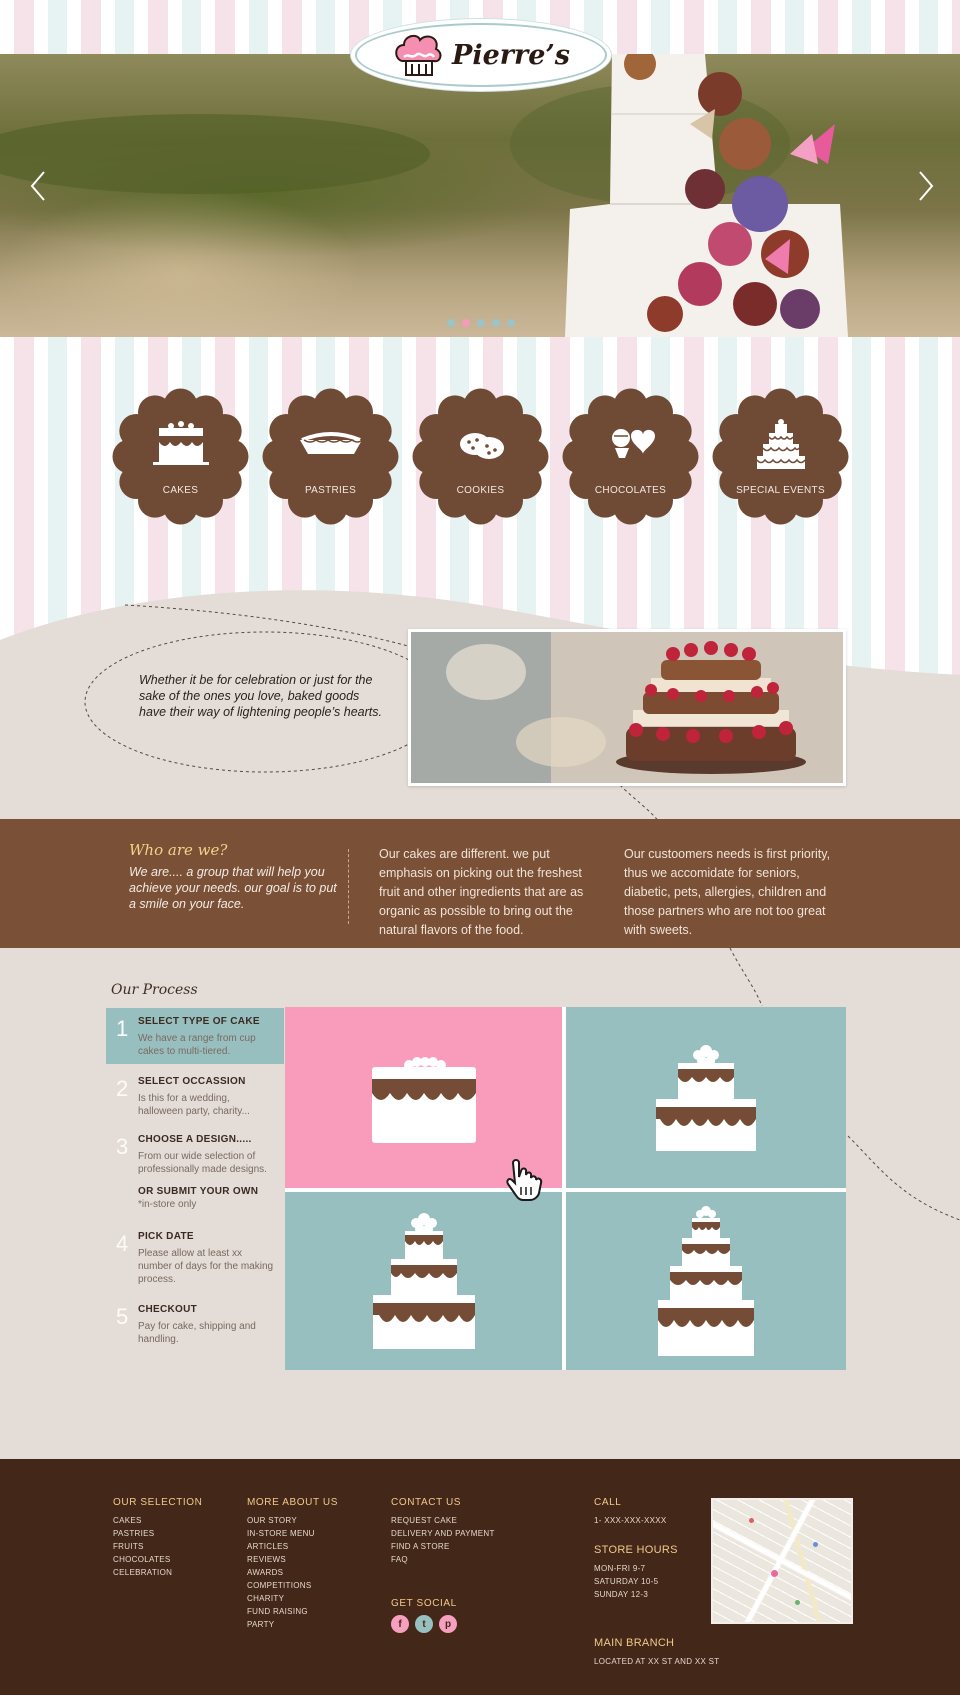 Image resolution: width=960 pixels, height=1695 pixels. I want to click on chevron-right-icon, so click(926, 186).